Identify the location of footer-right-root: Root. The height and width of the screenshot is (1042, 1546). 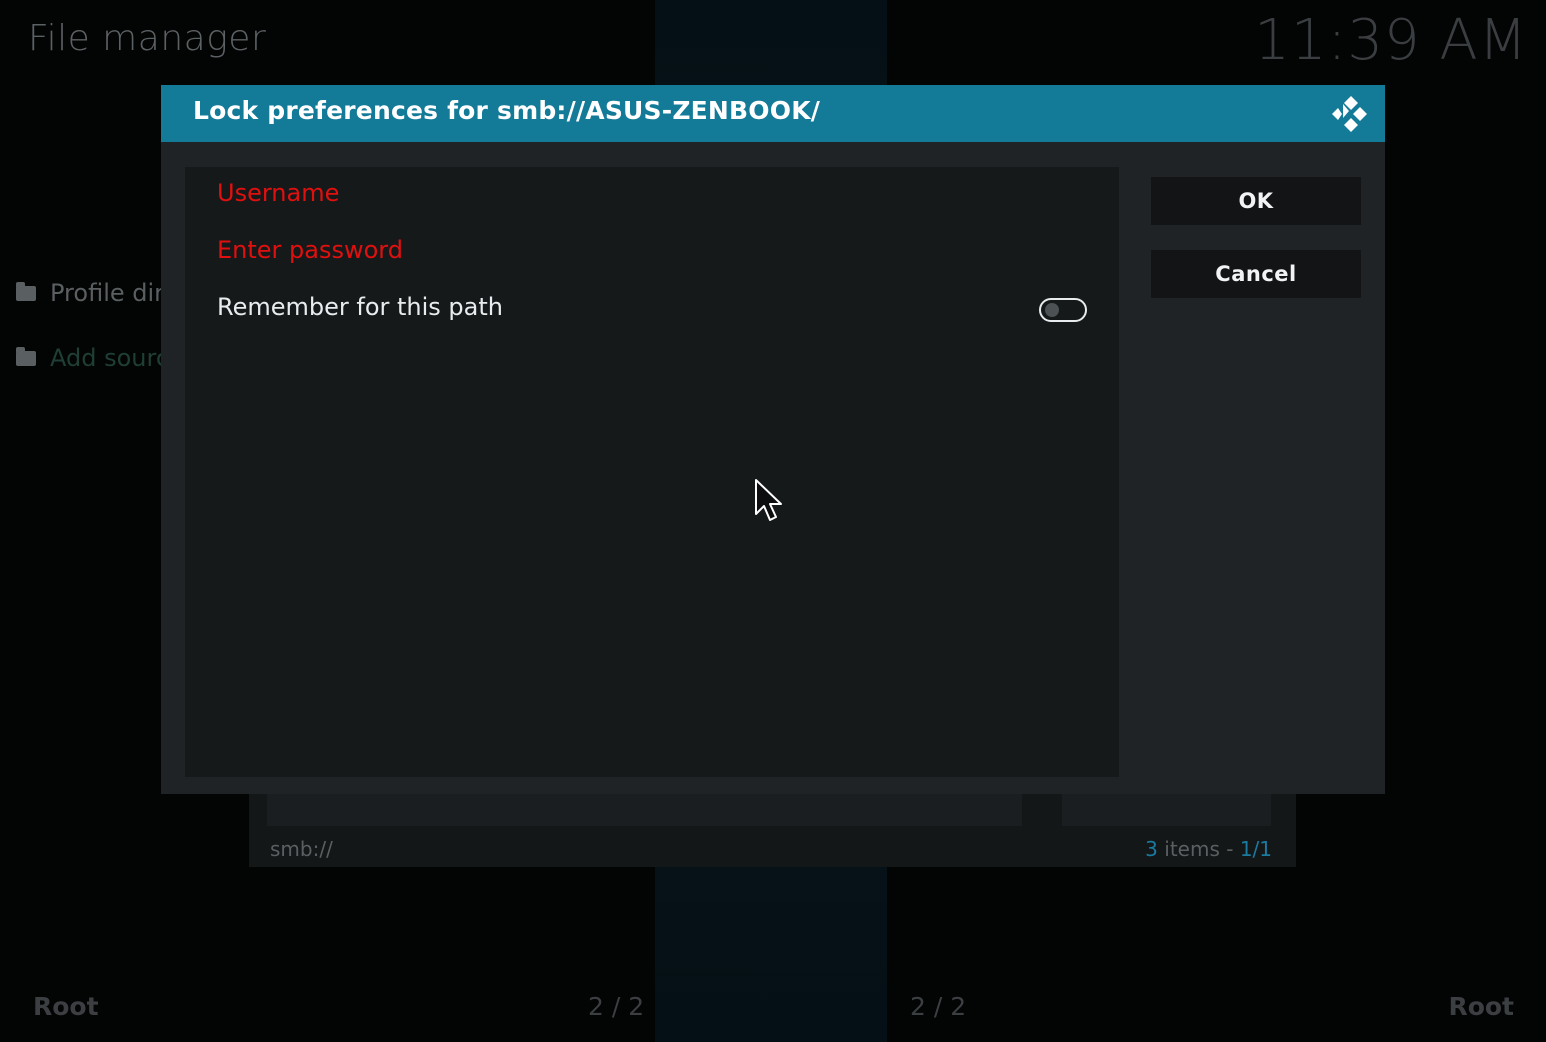
(1481, 1006).